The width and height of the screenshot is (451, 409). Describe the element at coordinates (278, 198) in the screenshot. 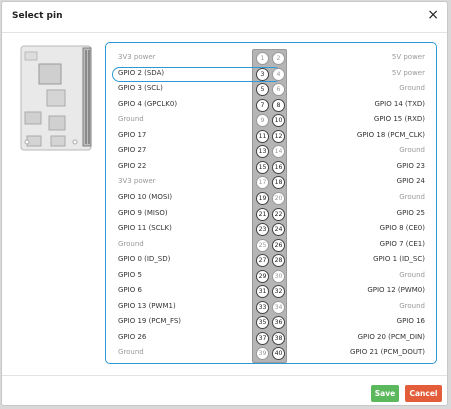

I see `pin-number-even: 20` at that location.